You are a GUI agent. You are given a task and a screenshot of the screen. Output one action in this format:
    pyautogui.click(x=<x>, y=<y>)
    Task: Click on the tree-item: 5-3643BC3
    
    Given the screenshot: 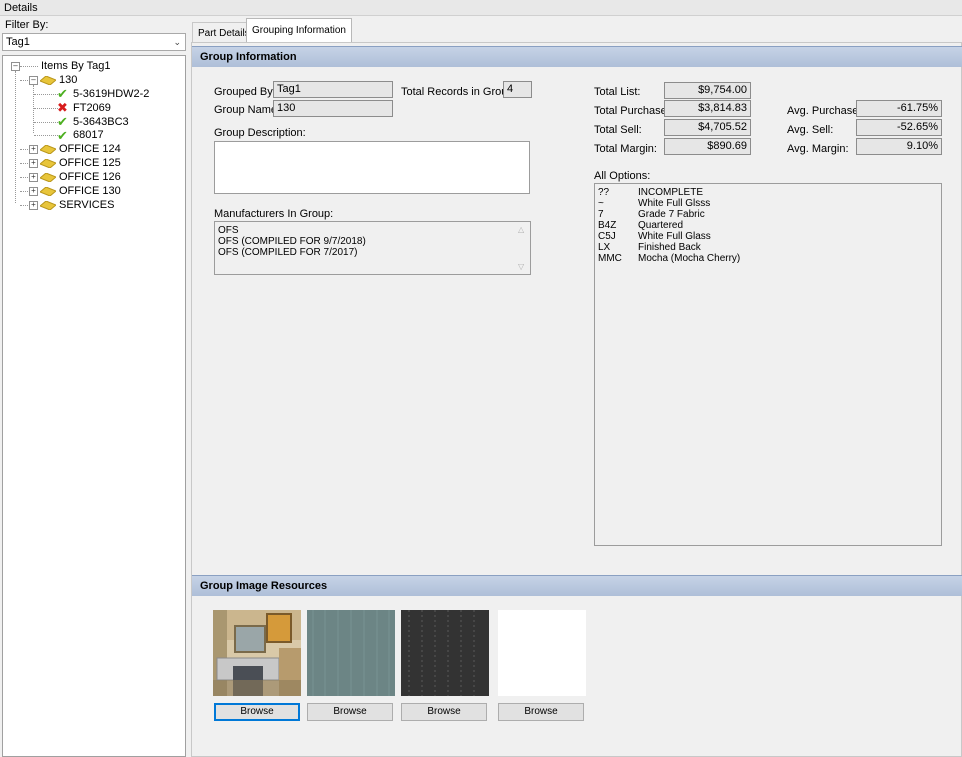 What is the action you would take?
    pyautogui.click(x=101, y=122)
    